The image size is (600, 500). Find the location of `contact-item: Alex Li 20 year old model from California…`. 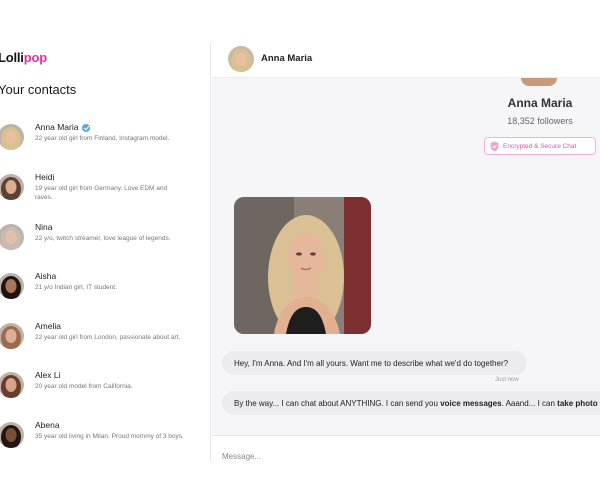

contact-item: Alex Li 20 year old model from California… is located at coordinates (105, 392).